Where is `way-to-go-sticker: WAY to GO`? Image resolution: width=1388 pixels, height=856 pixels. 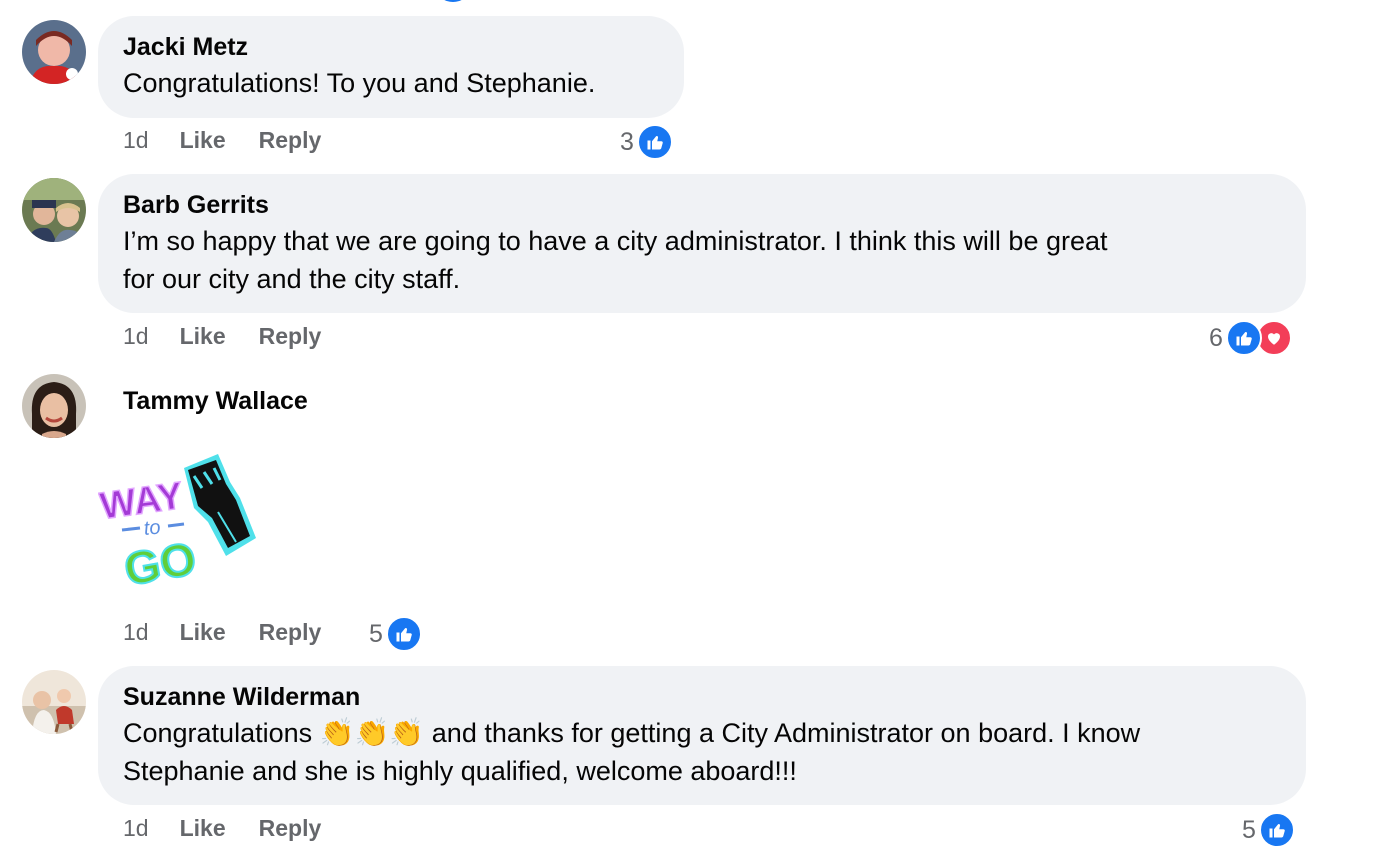
way-to-go-sticker: WAY to GO is located at coordinates (177, 524).